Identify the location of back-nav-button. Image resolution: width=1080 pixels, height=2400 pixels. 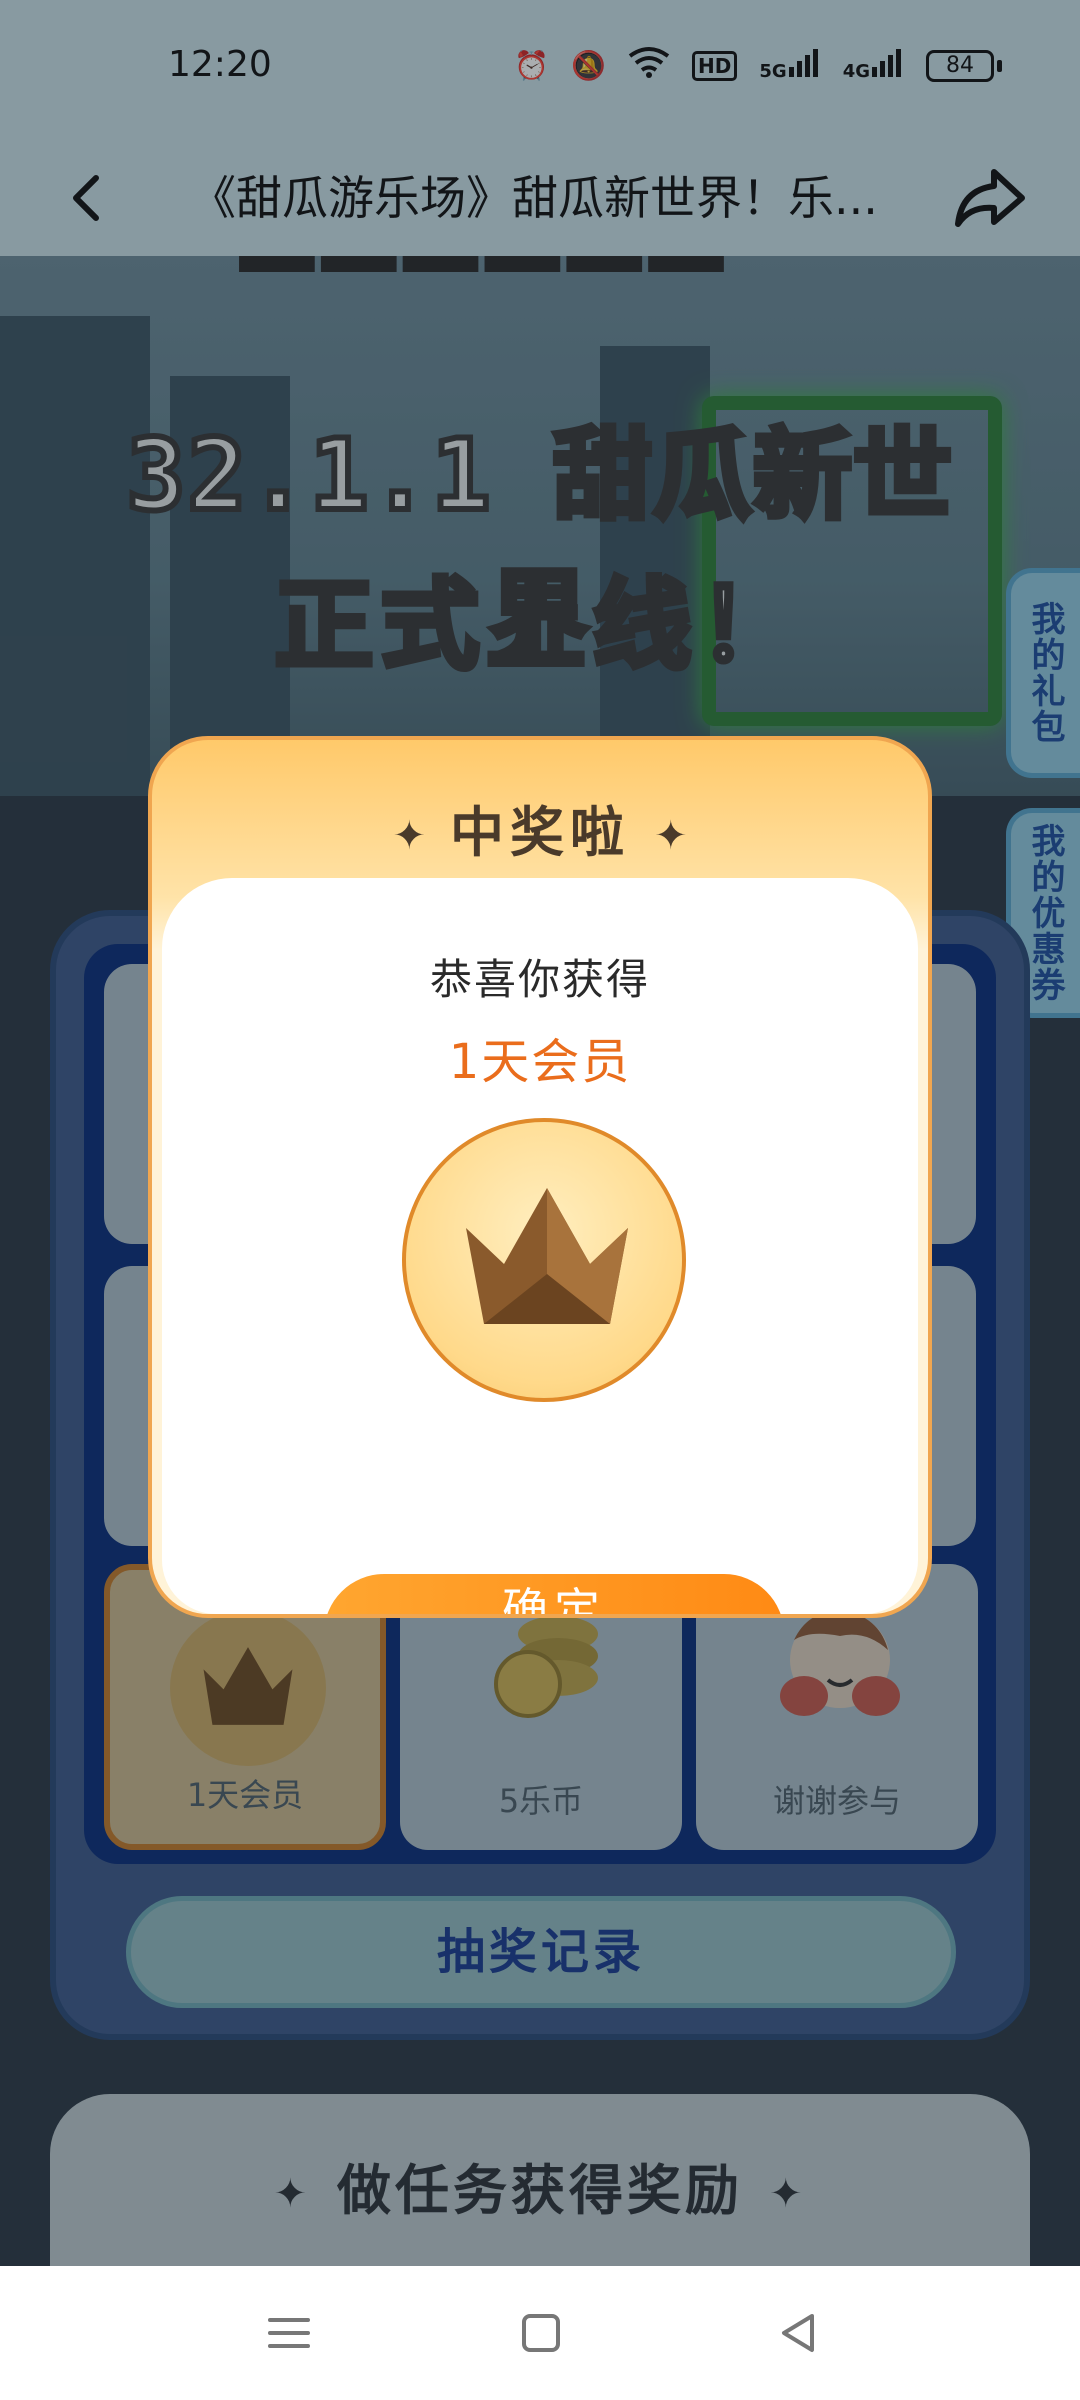
(799, 2333).